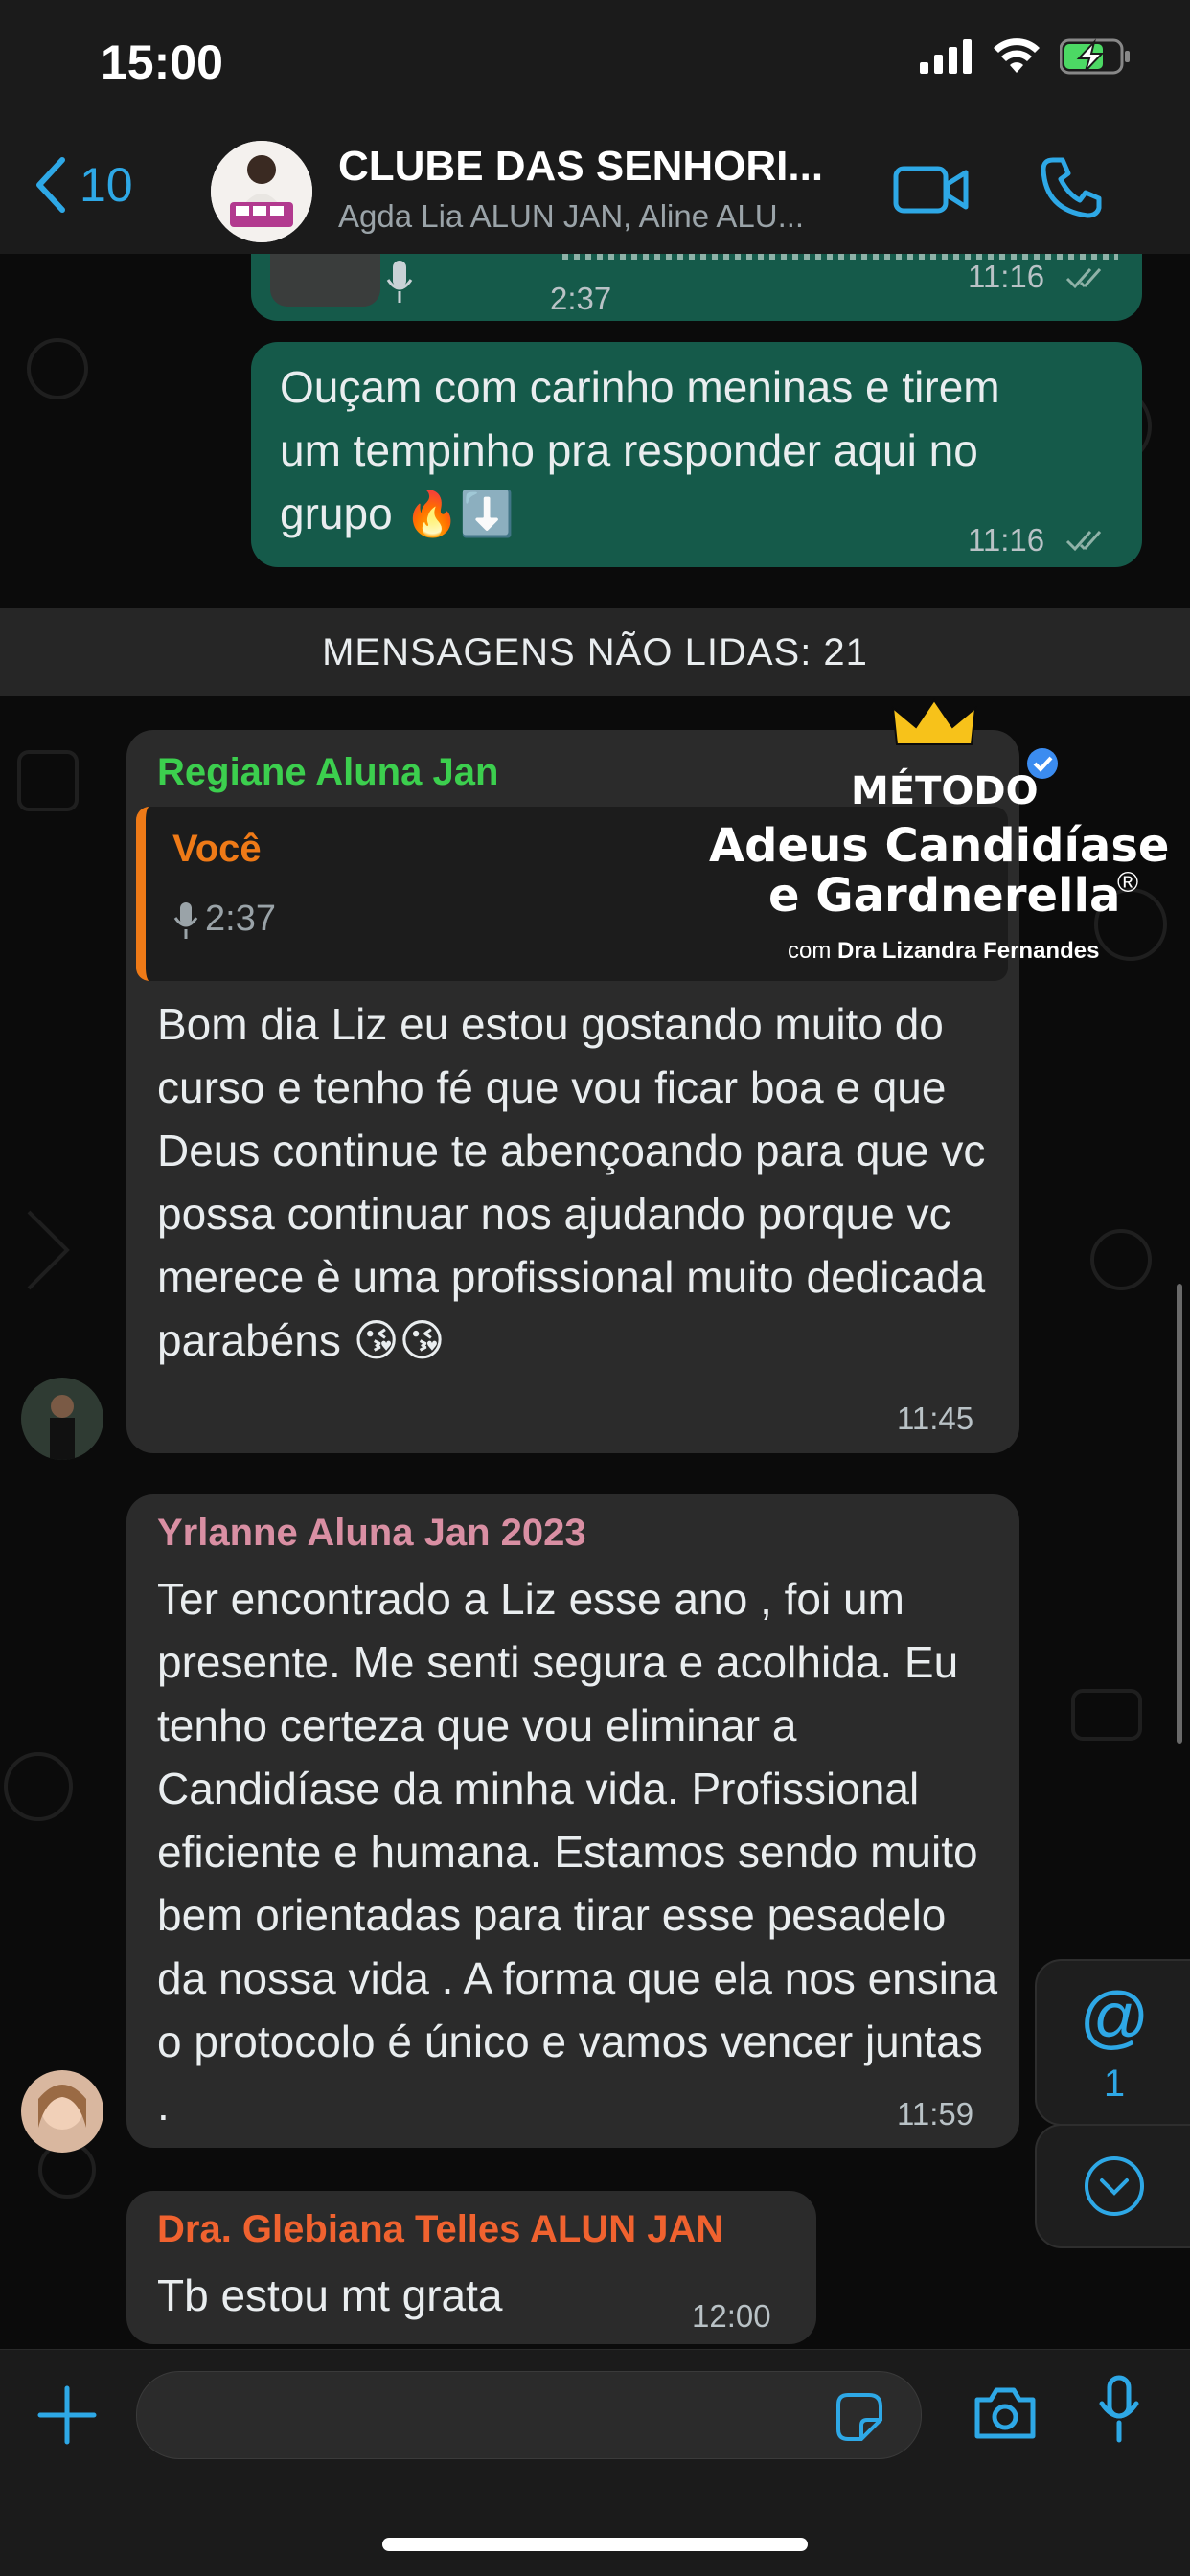 Image resolution: width=1190 pixels, height=2576 pixels. I want to click on audio-duration: 2:37, so click(581, 298).